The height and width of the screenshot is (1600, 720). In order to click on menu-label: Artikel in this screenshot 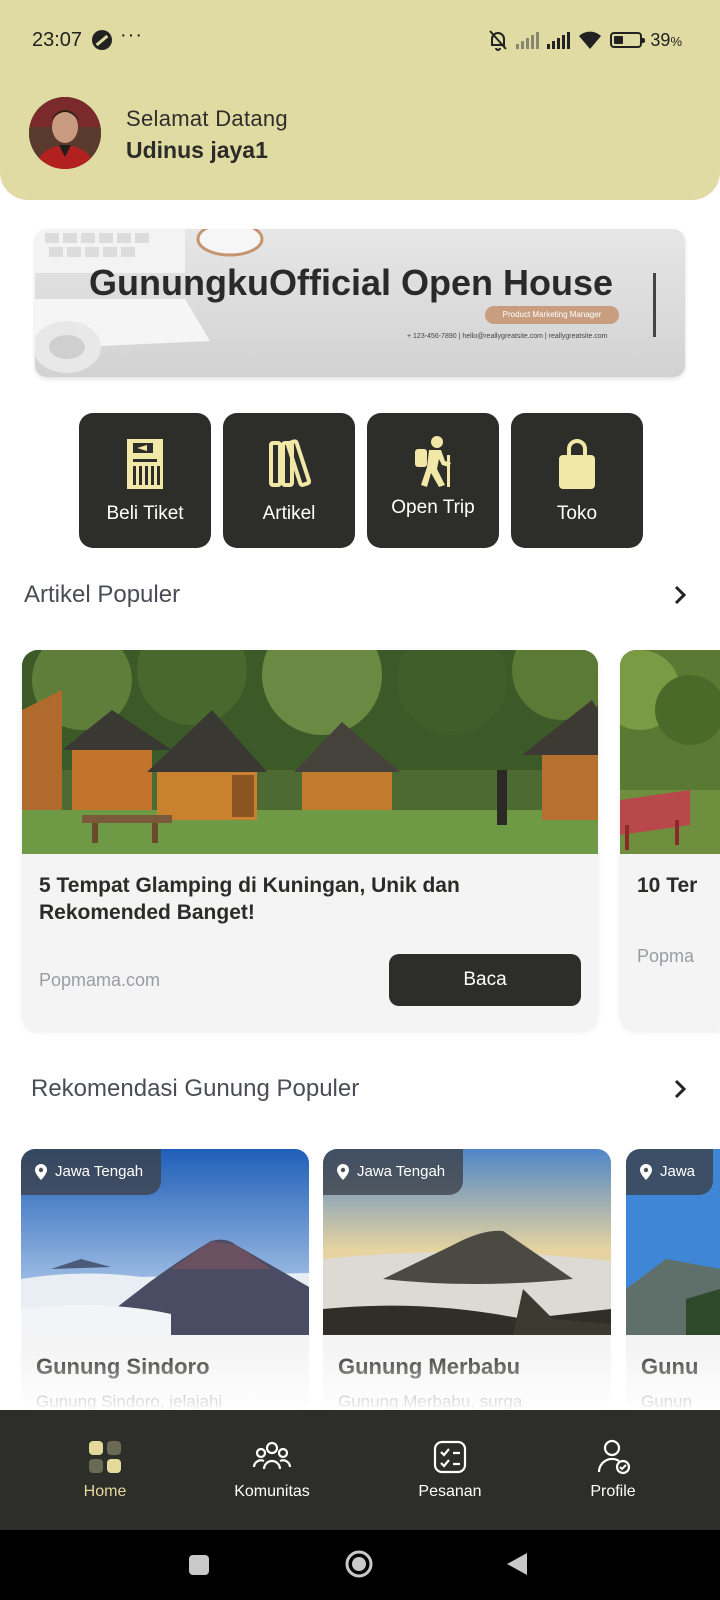, I will do `click(289, 513)`.